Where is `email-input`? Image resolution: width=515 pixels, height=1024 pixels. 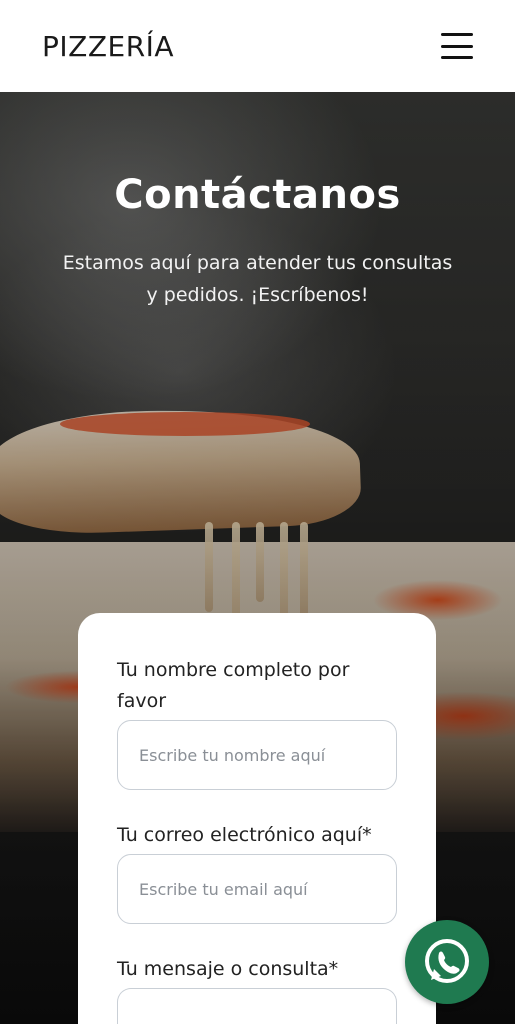
email-input is located at coordinates (257, 889).